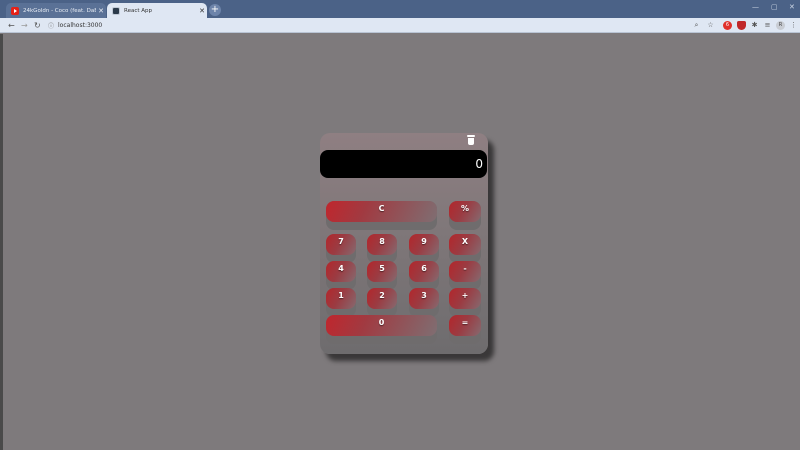  What do you see at coordinates (755, 7) in the screenshot?
I see `minimize-icon: —` at bounding box center [755, 7].